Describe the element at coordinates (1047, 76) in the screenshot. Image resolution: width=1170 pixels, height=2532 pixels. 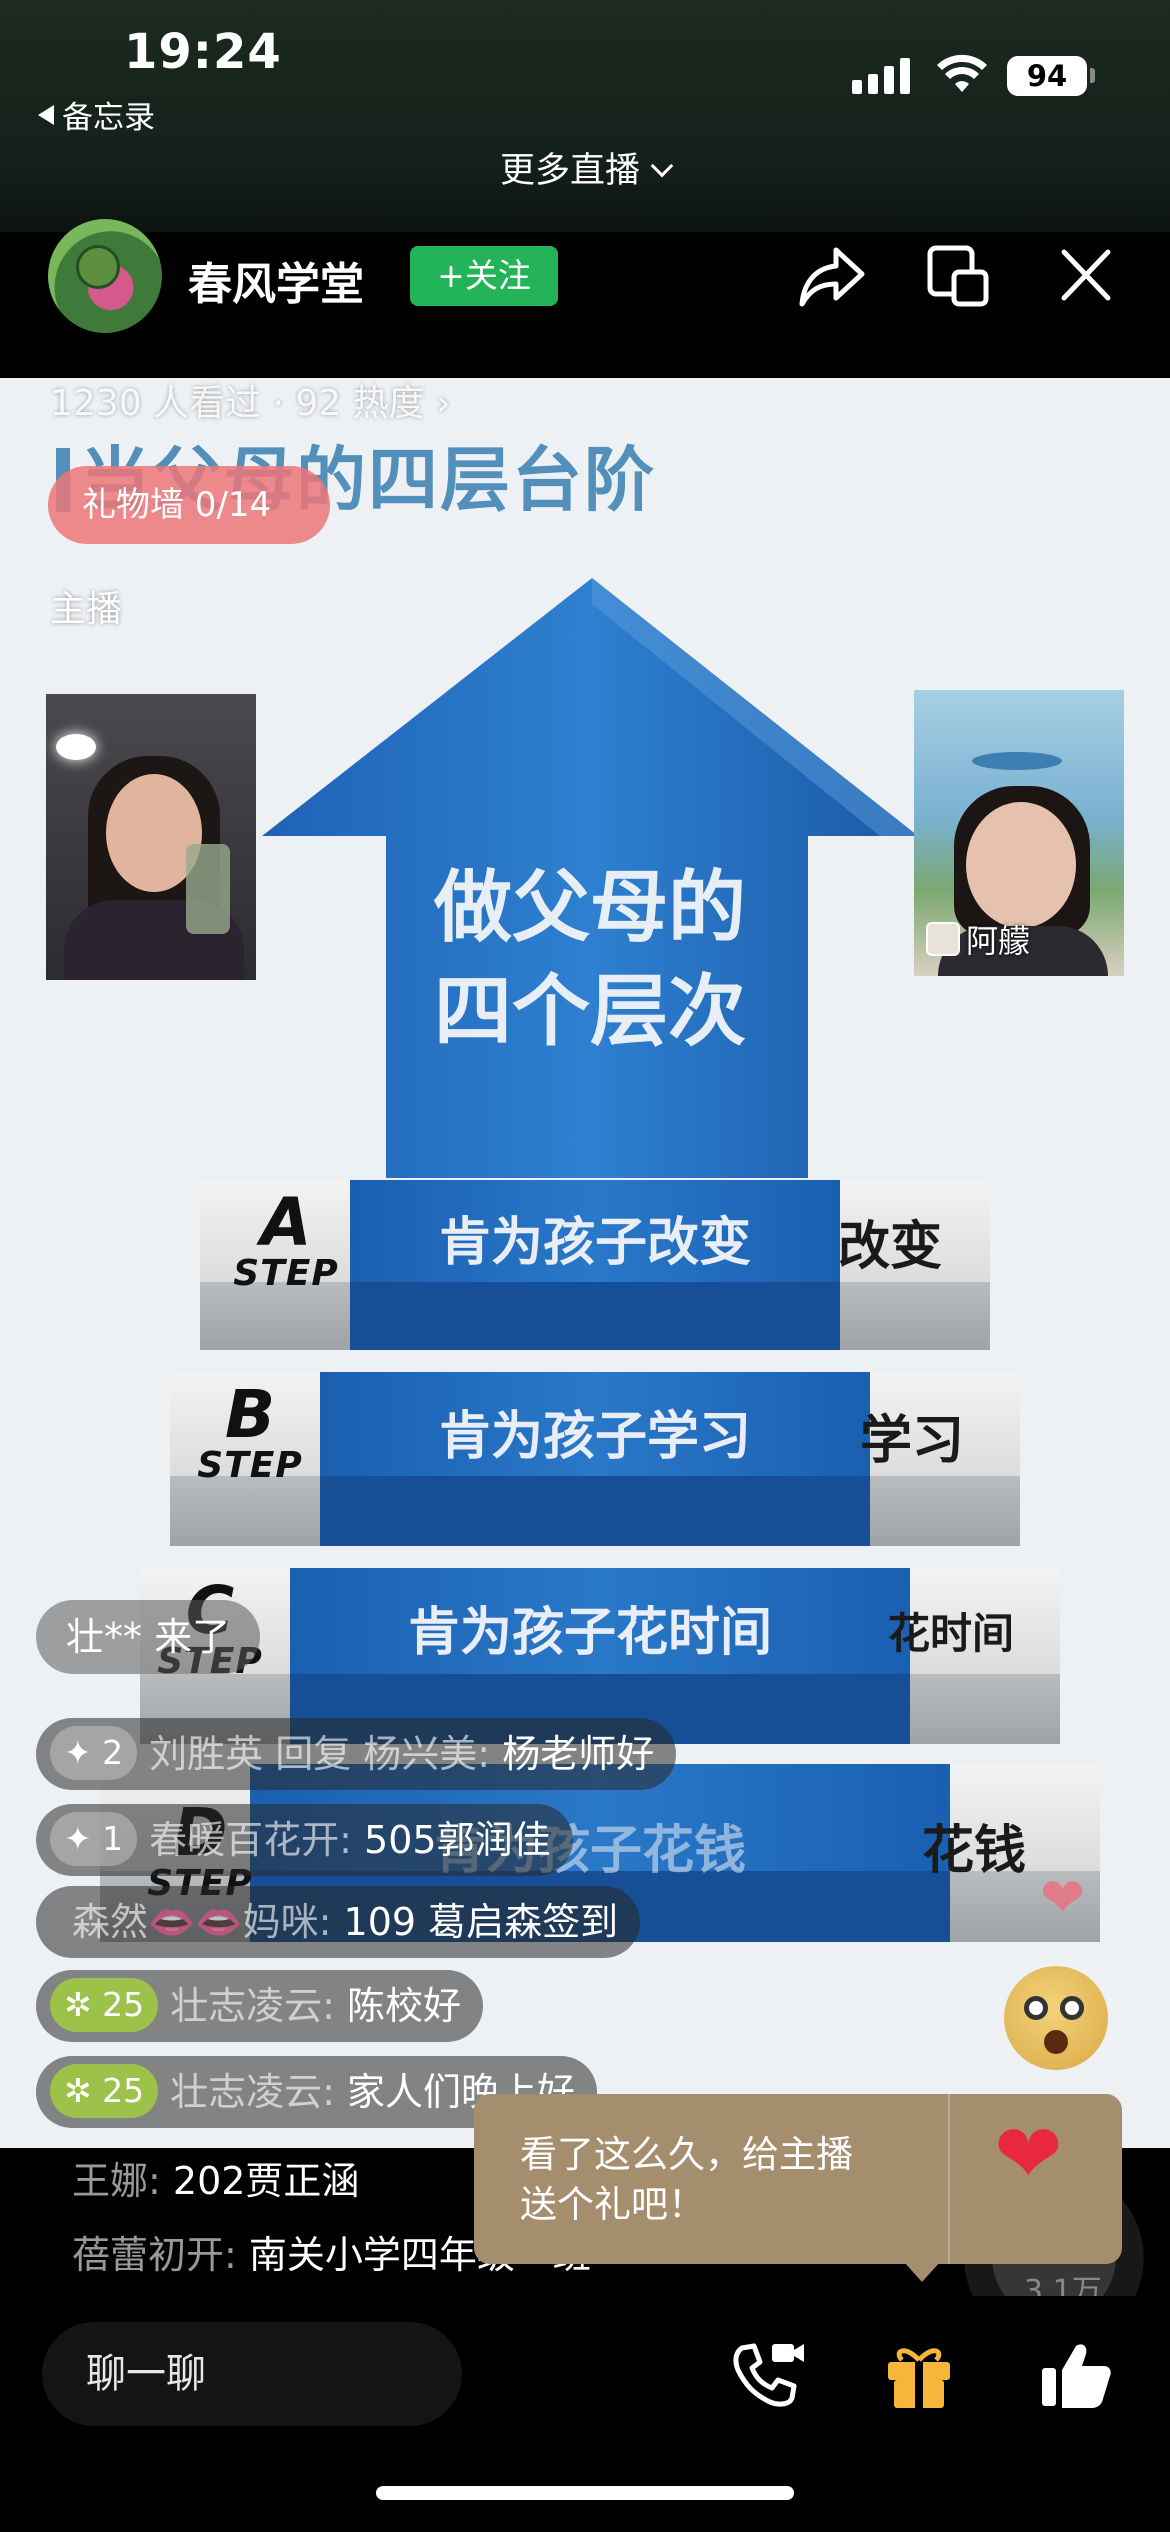
I see `battery-indicator: 94` at that location.